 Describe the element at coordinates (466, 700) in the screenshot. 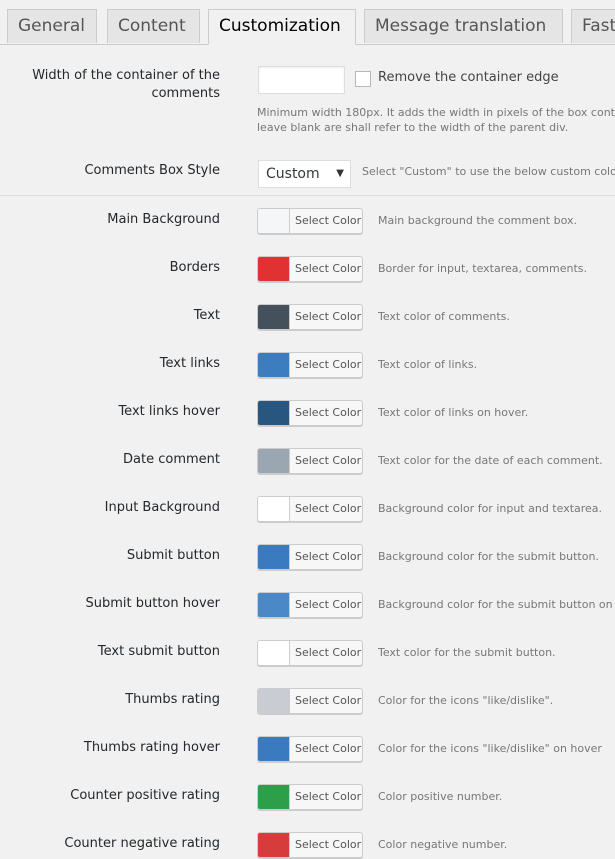

I see `color-setting-description: Color for the icons "like/dislike".` at that location.